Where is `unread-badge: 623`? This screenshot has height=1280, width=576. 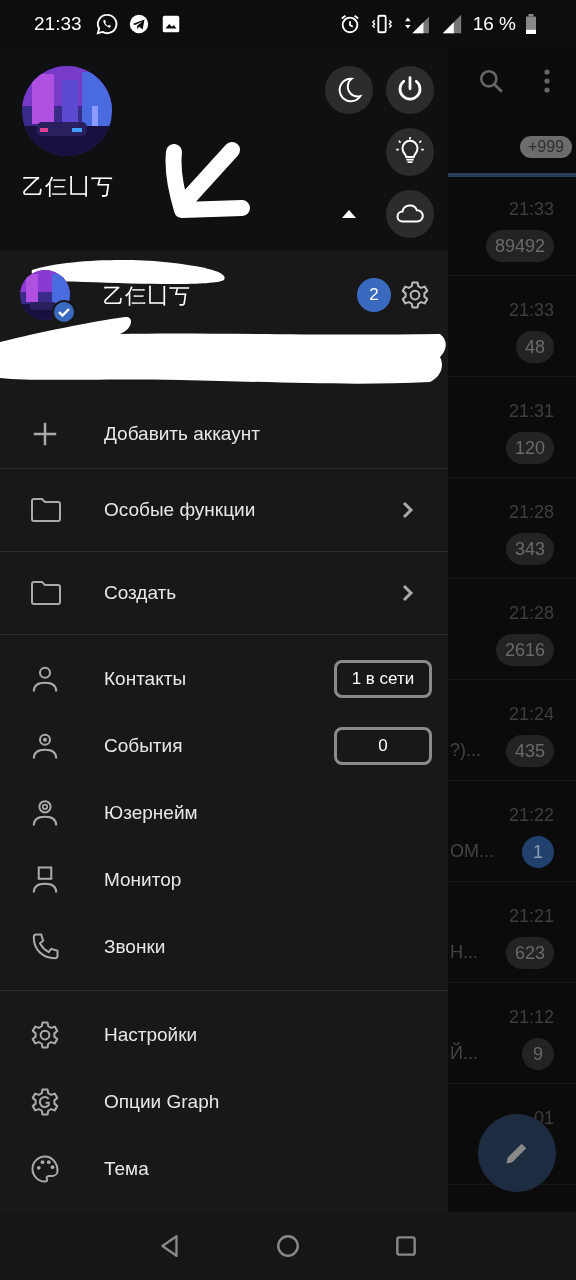 unread-badge: 623 is located at coordinates (529, 953).